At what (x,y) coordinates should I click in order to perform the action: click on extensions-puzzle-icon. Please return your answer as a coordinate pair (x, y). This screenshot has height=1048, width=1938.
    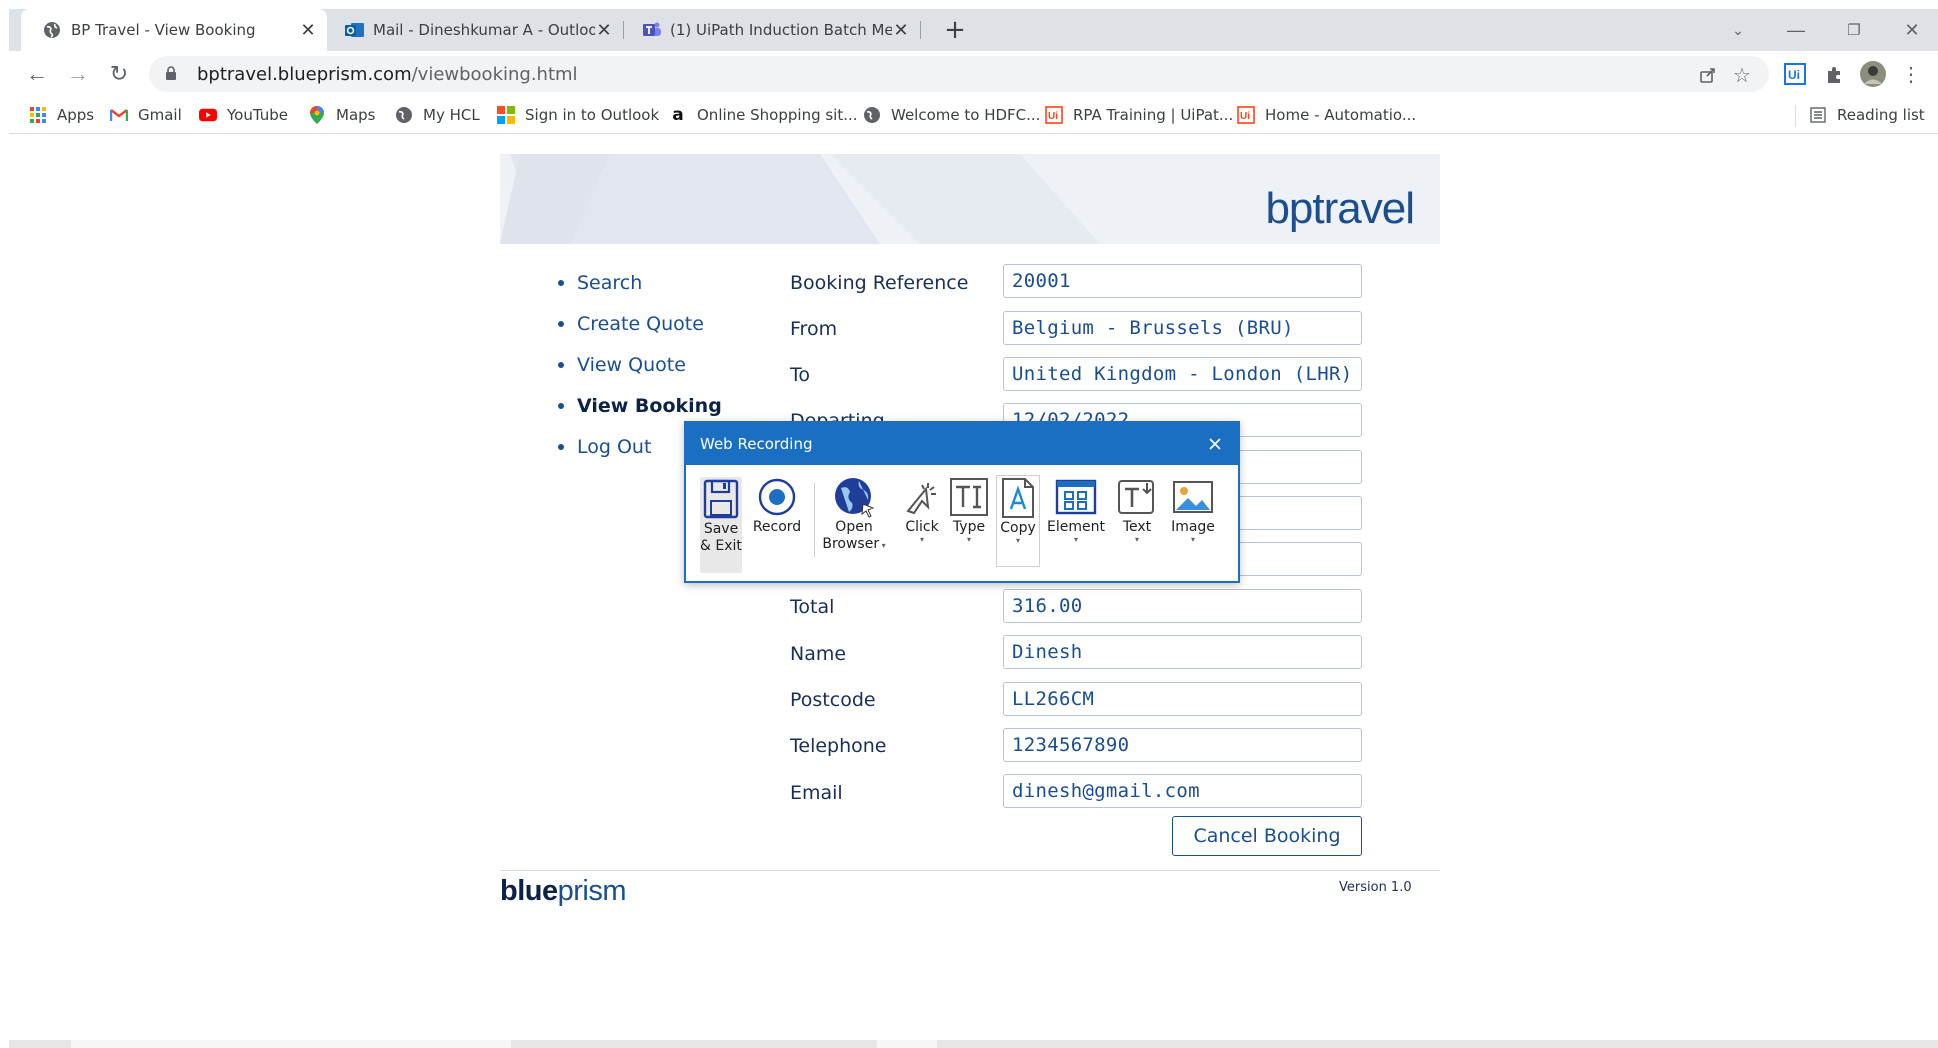
    Looking at the image, I should click on (1835, 74).